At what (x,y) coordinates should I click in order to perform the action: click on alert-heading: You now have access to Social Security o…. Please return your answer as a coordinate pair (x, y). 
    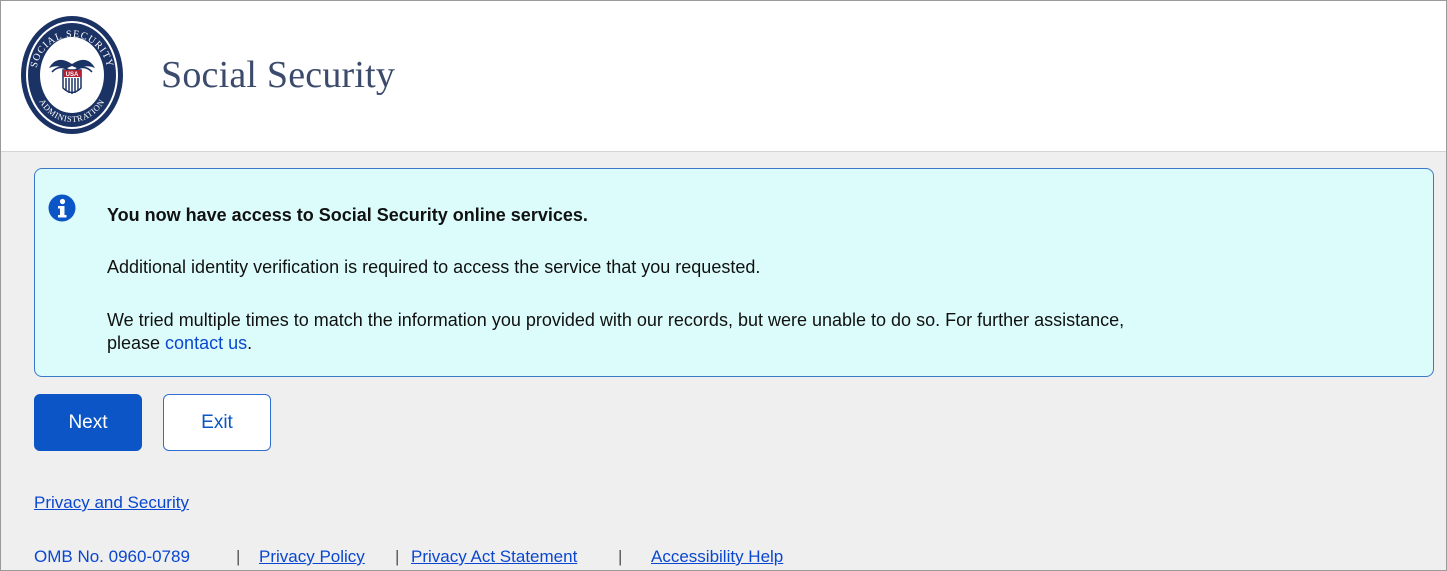
    Looking at the image, I should click on (347, 215).